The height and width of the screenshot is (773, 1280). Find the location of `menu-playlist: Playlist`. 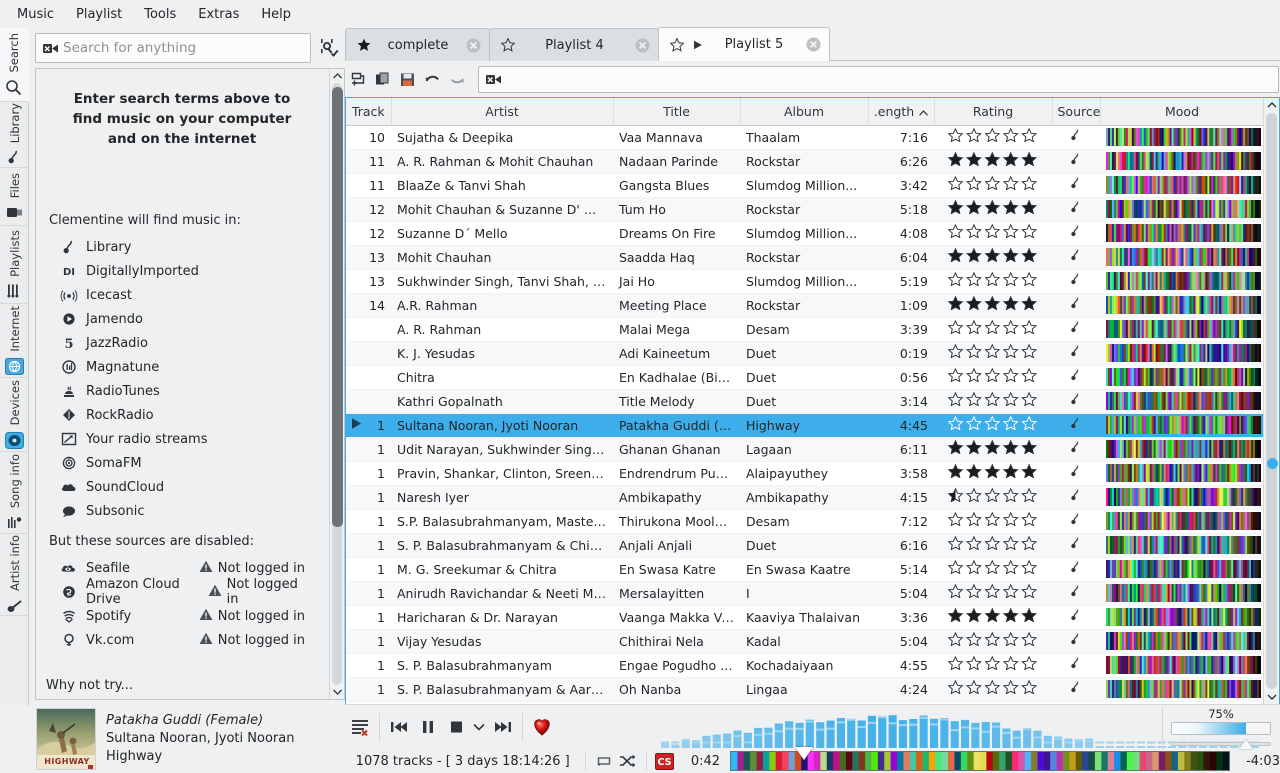

menu-playlist: Playlist is located at coordinates (99, 14).